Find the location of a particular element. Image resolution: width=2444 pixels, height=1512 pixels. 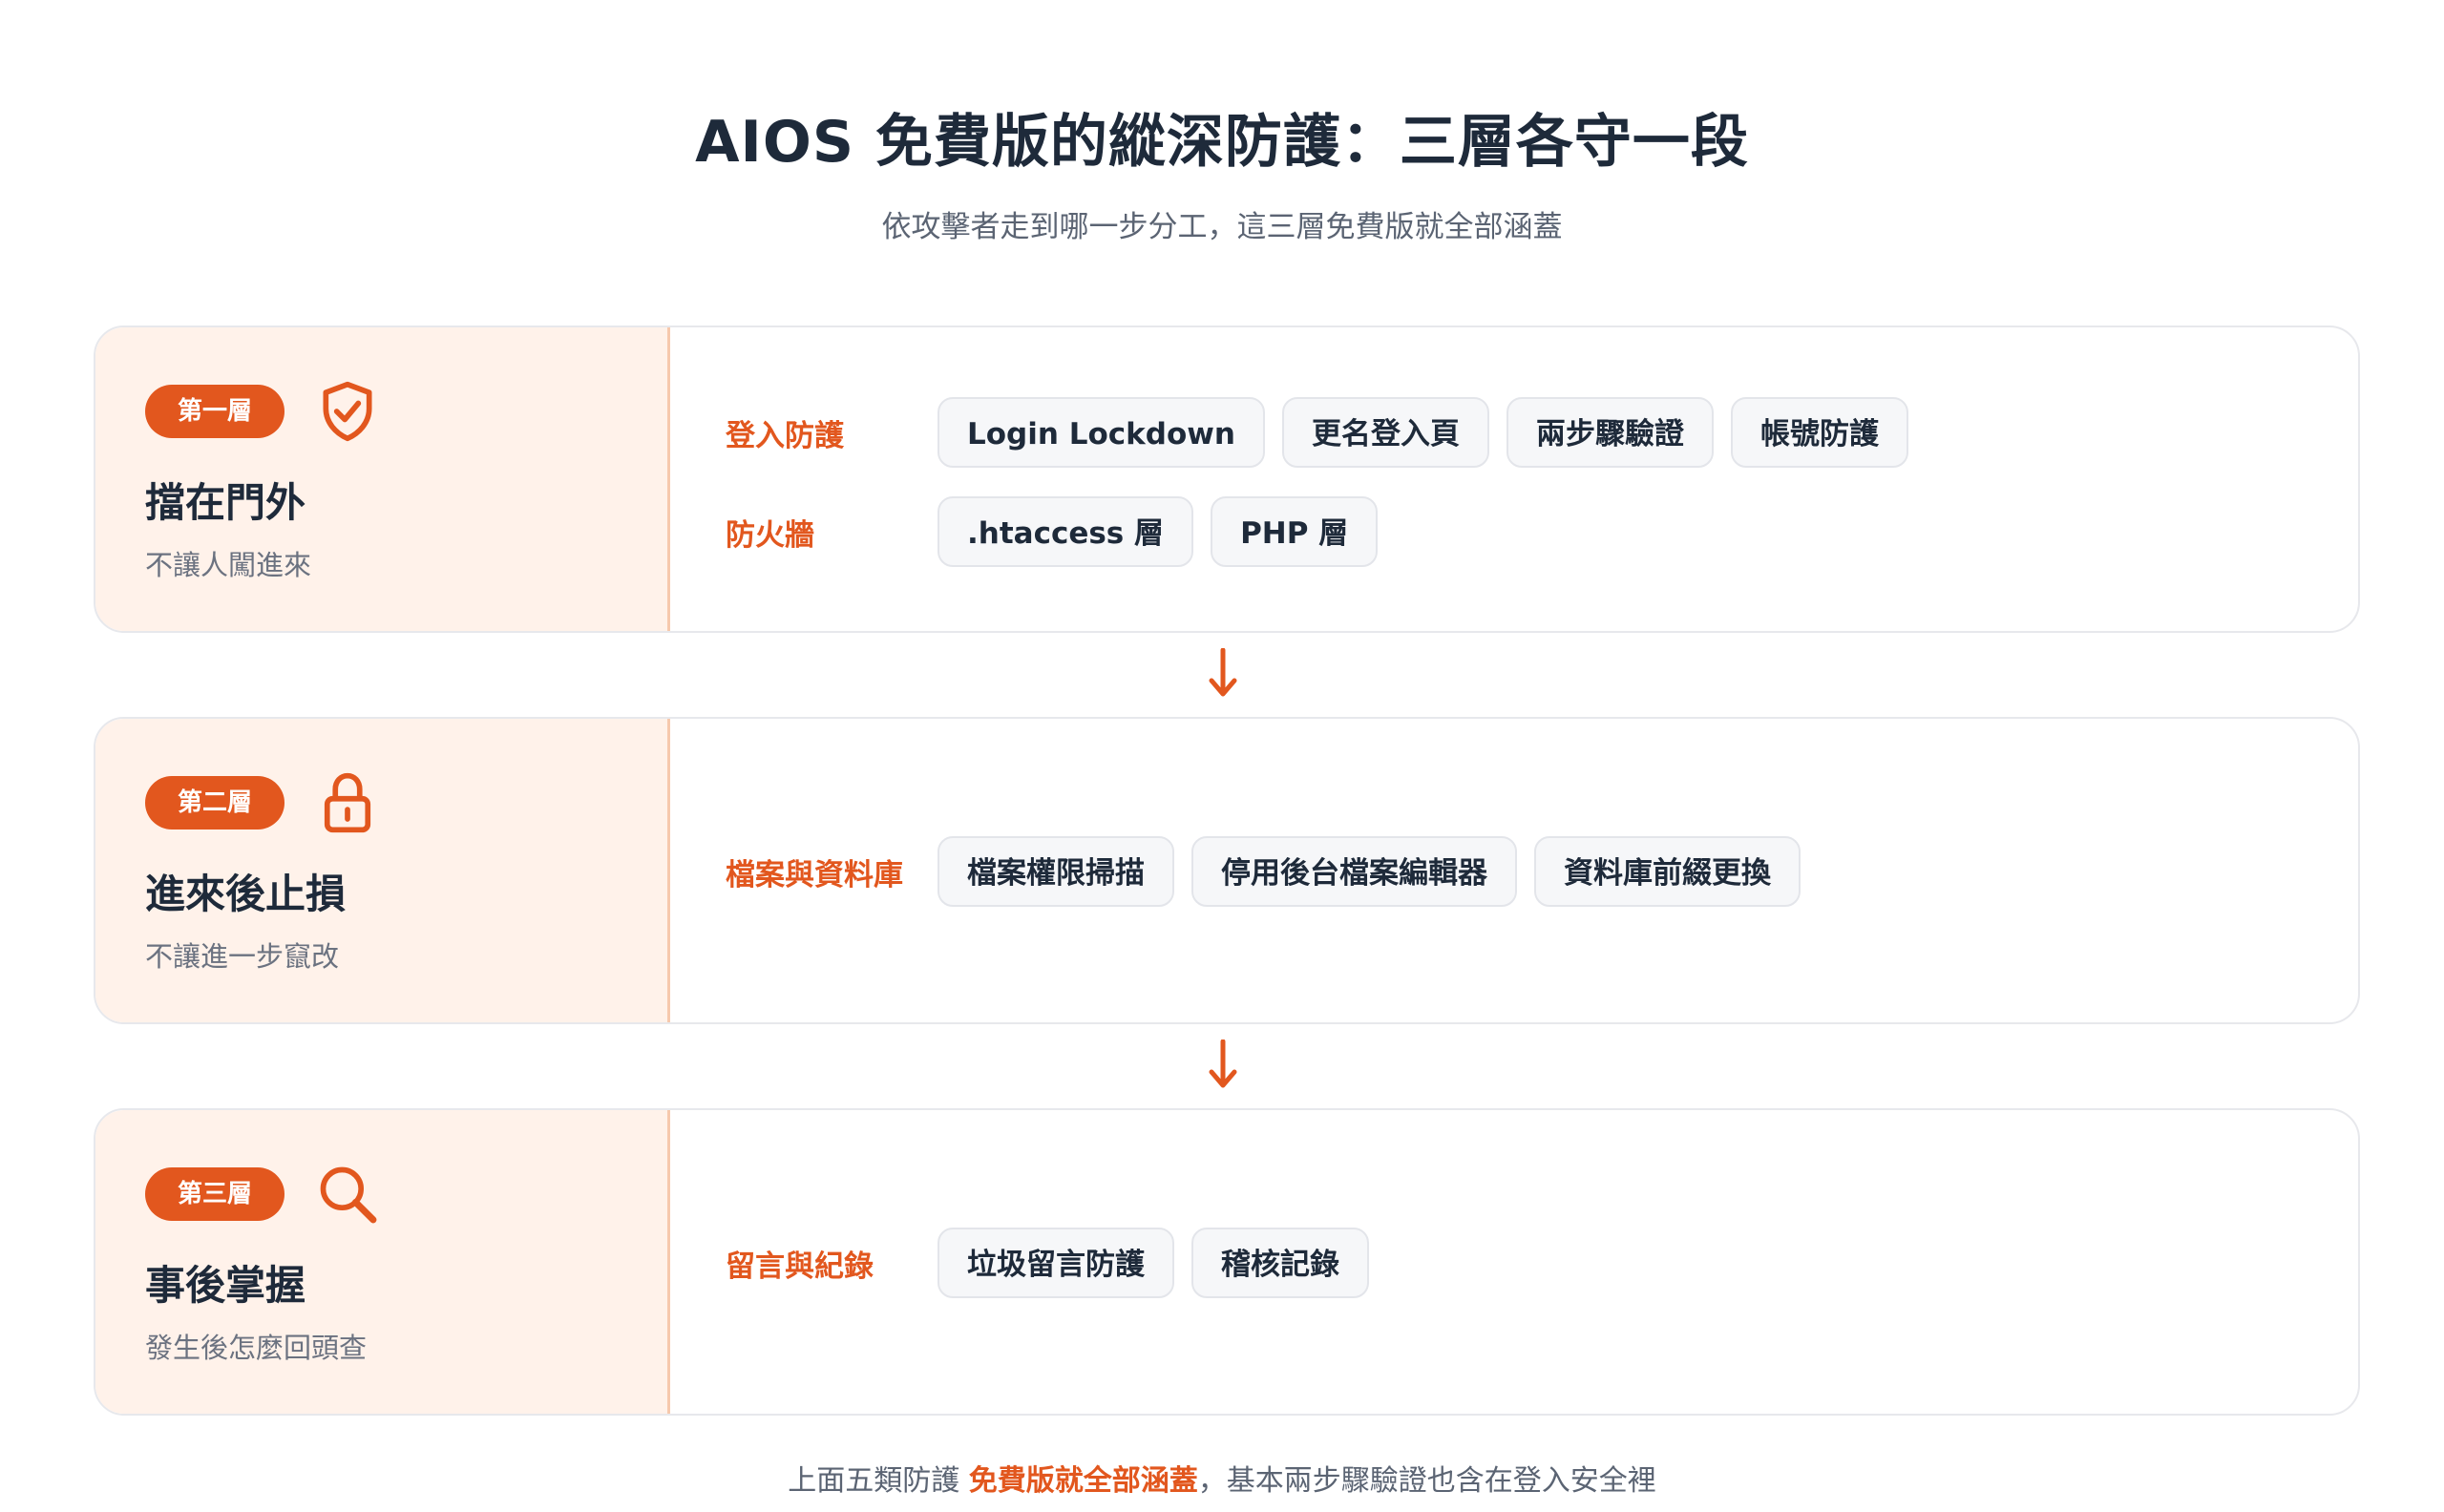

feature-chips: 垃圾留言防護 稽核記錄 is located at coordinates (1162, 1263).